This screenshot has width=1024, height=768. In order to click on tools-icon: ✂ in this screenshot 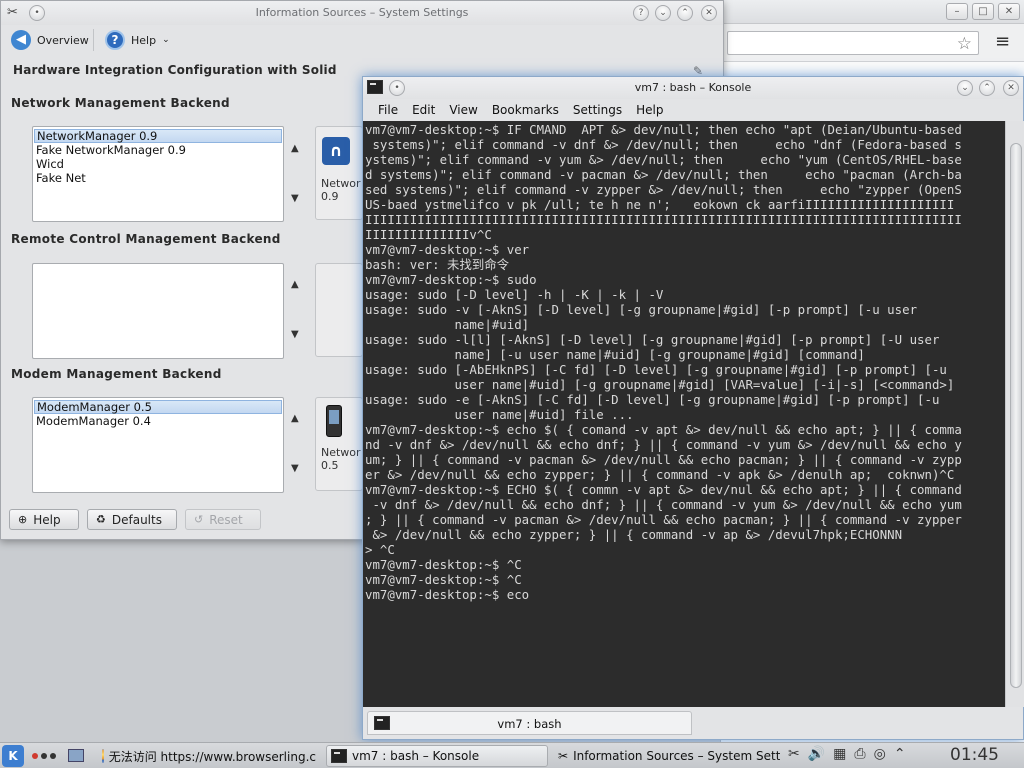, I will do `click(563, 756)`.